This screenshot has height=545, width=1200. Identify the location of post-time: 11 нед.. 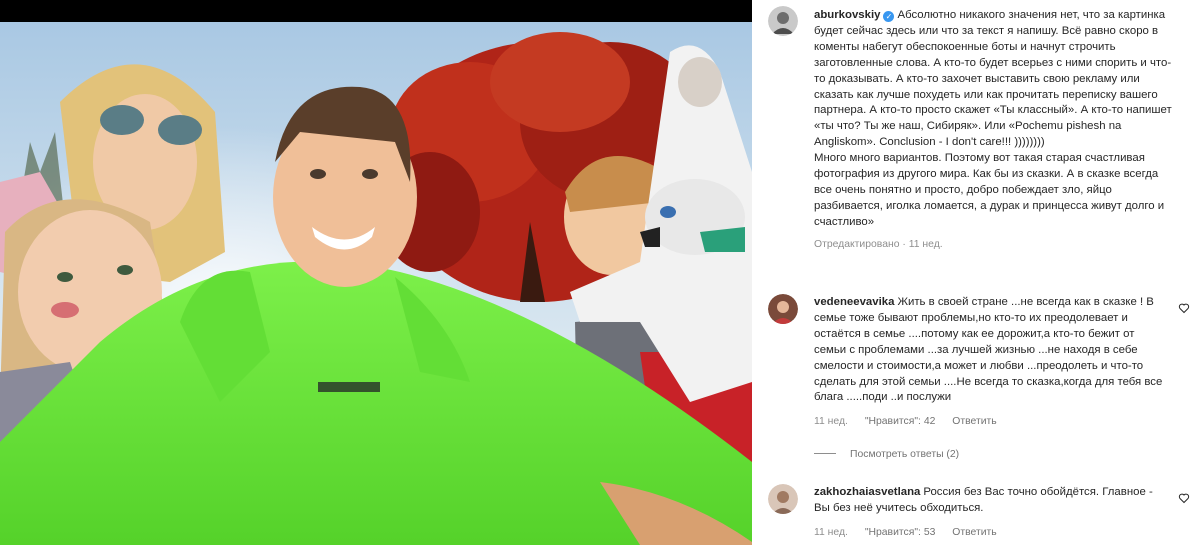
(926, 244).